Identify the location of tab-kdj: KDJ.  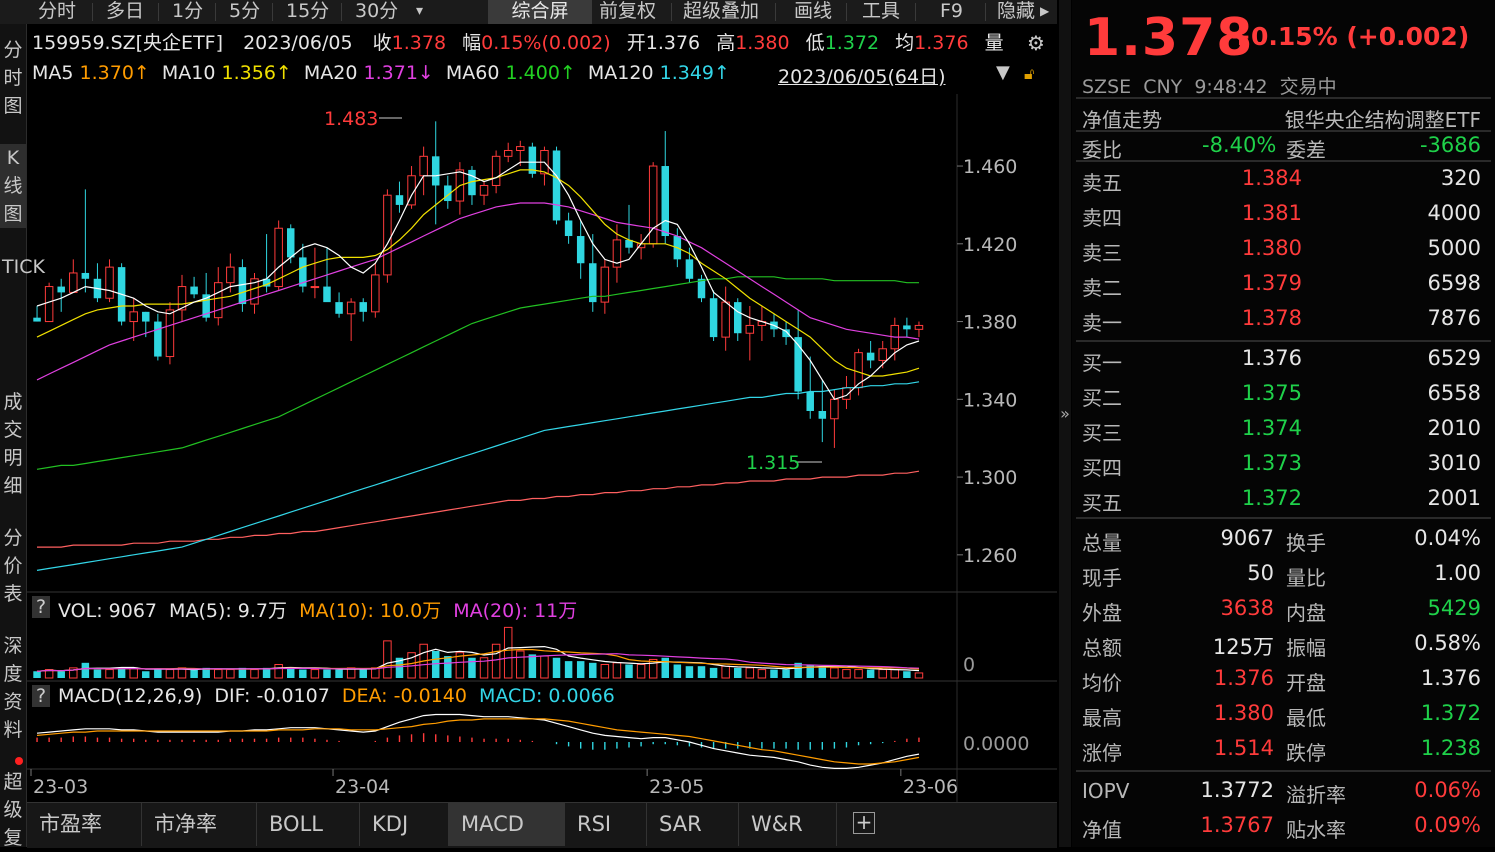
(404, 824).